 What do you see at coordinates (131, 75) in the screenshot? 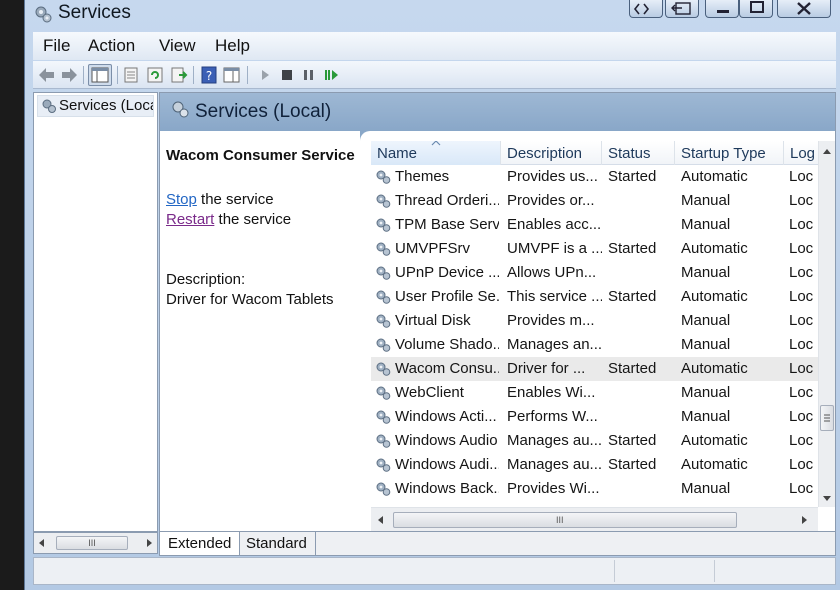
I see `properties-icon` at bounding box center [131, 75].